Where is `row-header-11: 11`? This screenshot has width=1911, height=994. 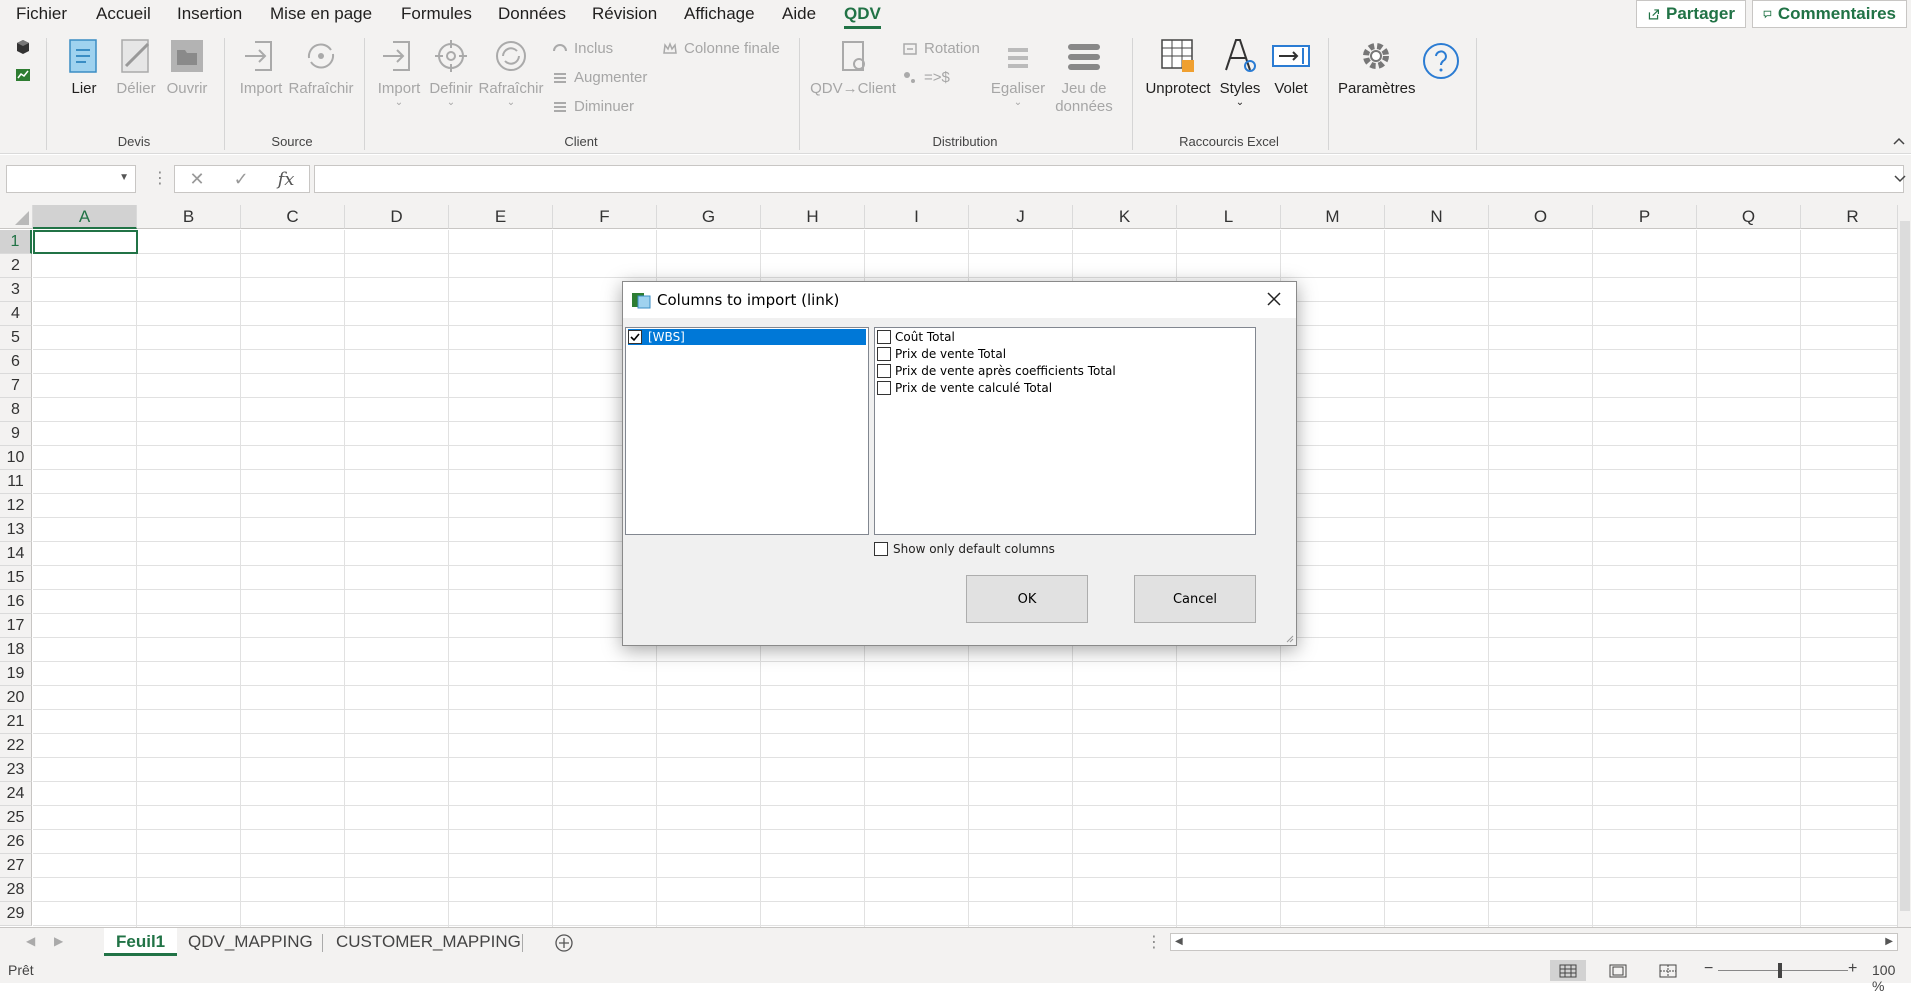 row-header-11: 11 is located at coordinates (16, 482).